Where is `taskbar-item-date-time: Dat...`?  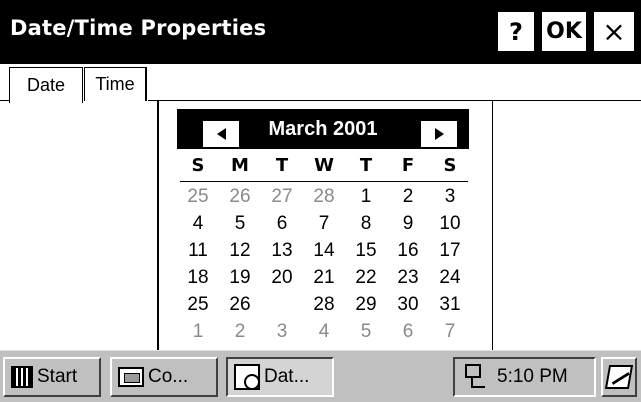
taskbar-item-date-time: Dat... is located at coordinates (280, 377).